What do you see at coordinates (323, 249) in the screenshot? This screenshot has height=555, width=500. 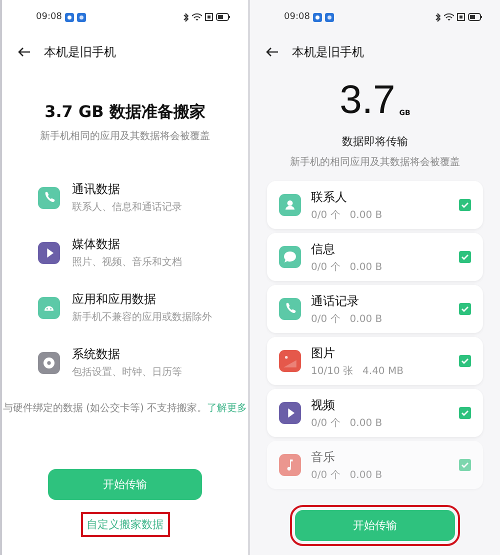 I see `item-title: 信息` at bounding box center [323, 249].